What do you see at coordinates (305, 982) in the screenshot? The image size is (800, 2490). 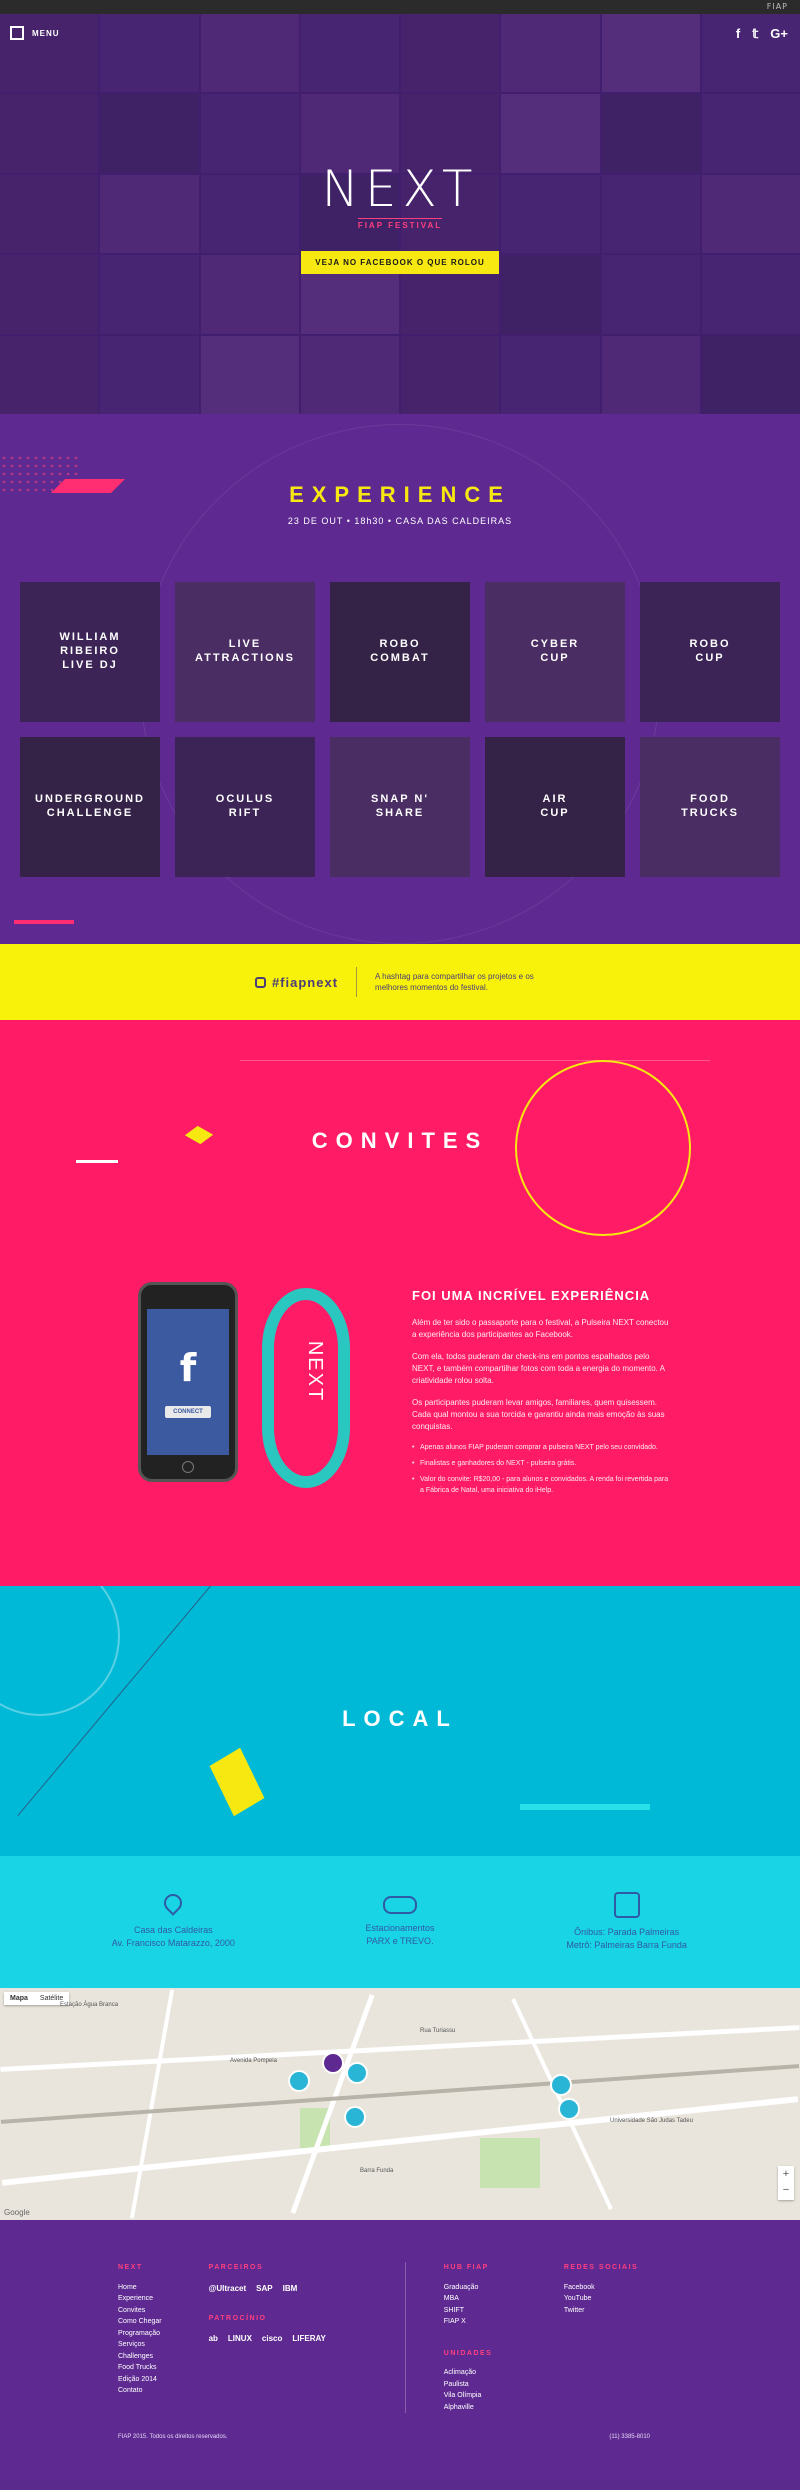 I see `hashtag-text: #fiapnext` at bounding box center [305, 982].